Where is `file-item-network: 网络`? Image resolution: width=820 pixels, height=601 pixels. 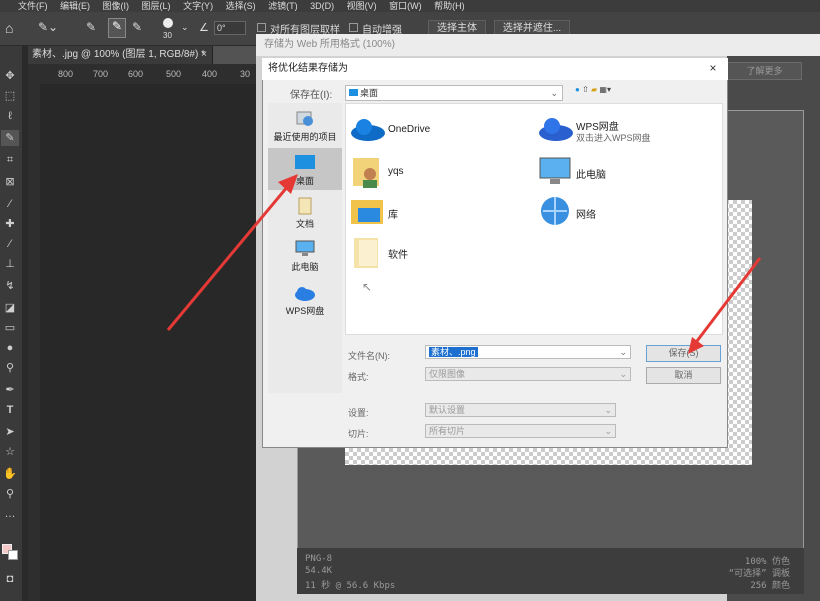 file-item-network: 网络 is located at coordinates (613, 212).